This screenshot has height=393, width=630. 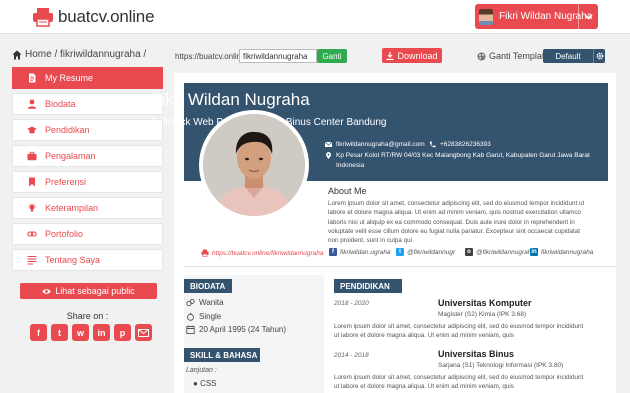 I want to click on logo: buatcv.online, so click(x=93, y=17).